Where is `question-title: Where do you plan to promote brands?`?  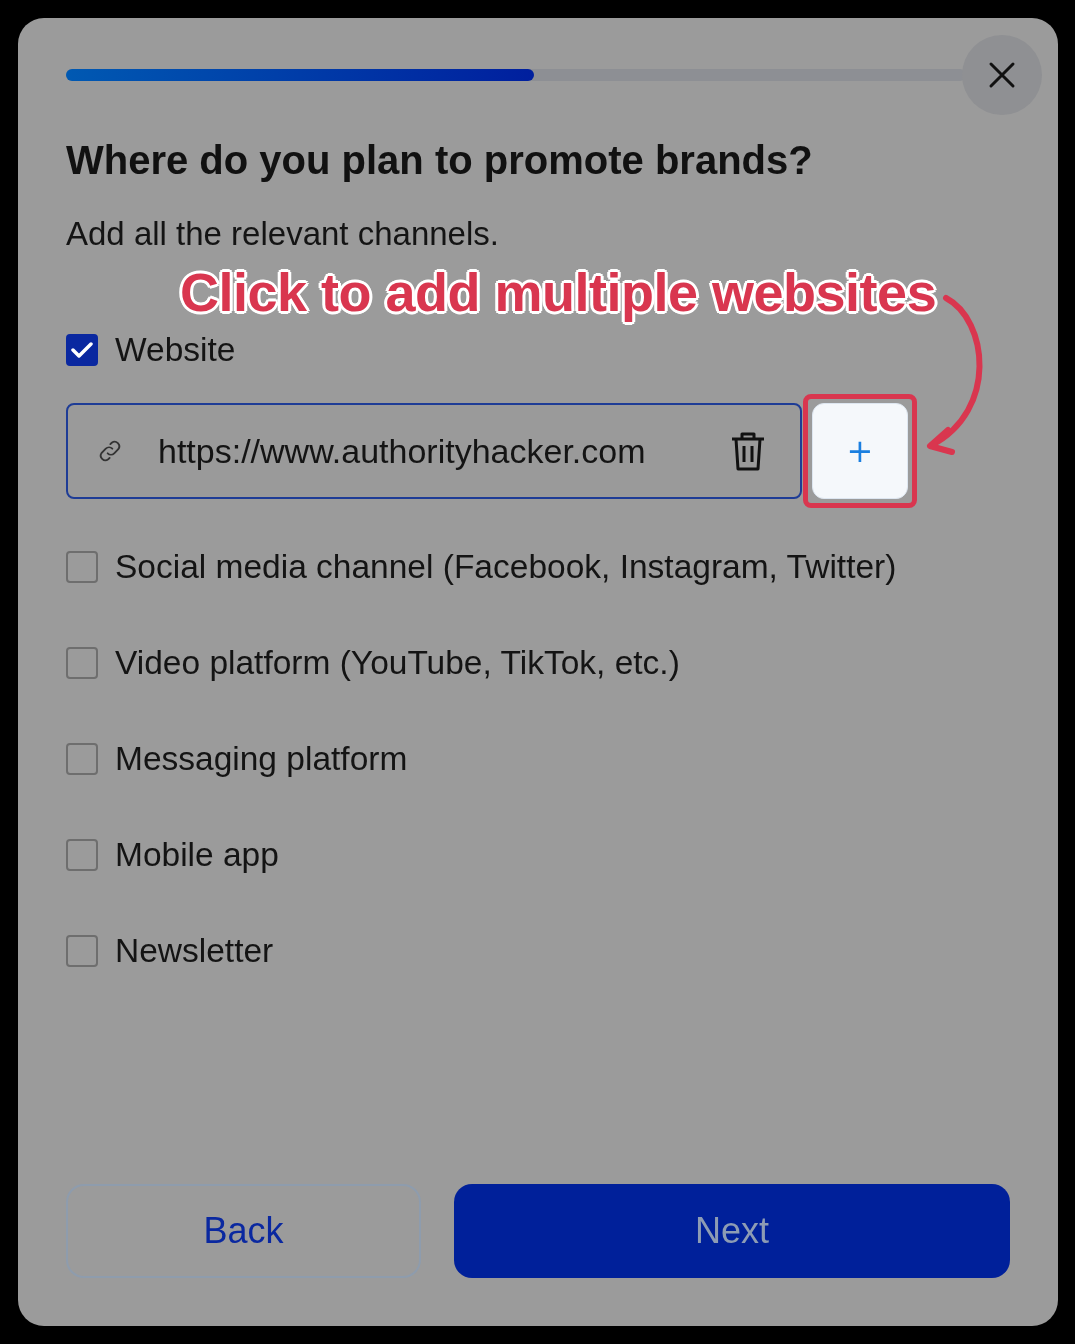
question-title: Where do you plan to promote brands? is located at coordinates (440, 160).